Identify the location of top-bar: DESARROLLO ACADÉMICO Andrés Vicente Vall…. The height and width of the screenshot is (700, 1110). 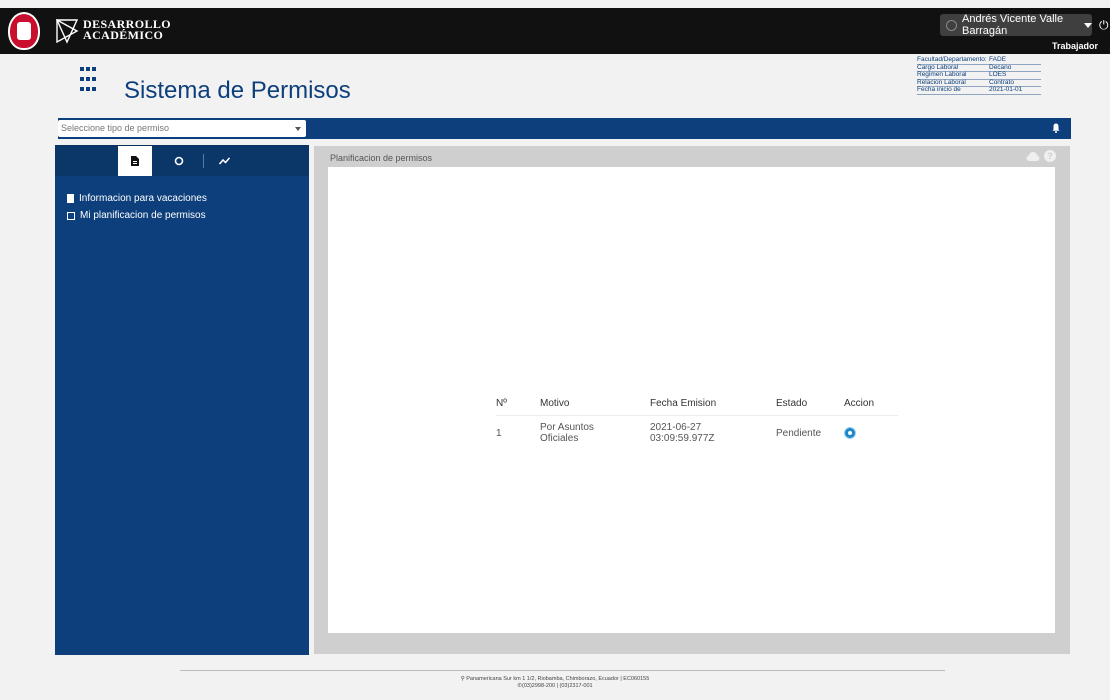
(555, 31).